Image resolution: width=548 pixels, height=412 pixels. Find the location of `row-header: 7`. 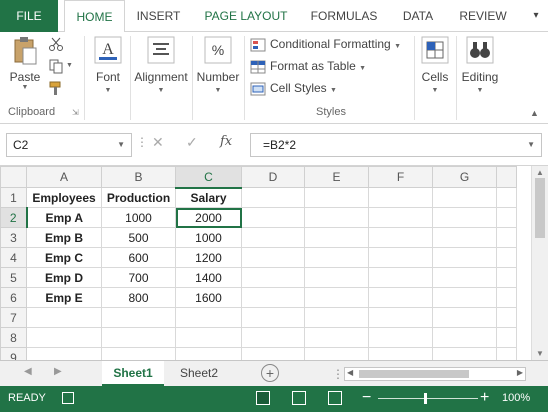

row-header: 7 is located at coordinates (13, 317).